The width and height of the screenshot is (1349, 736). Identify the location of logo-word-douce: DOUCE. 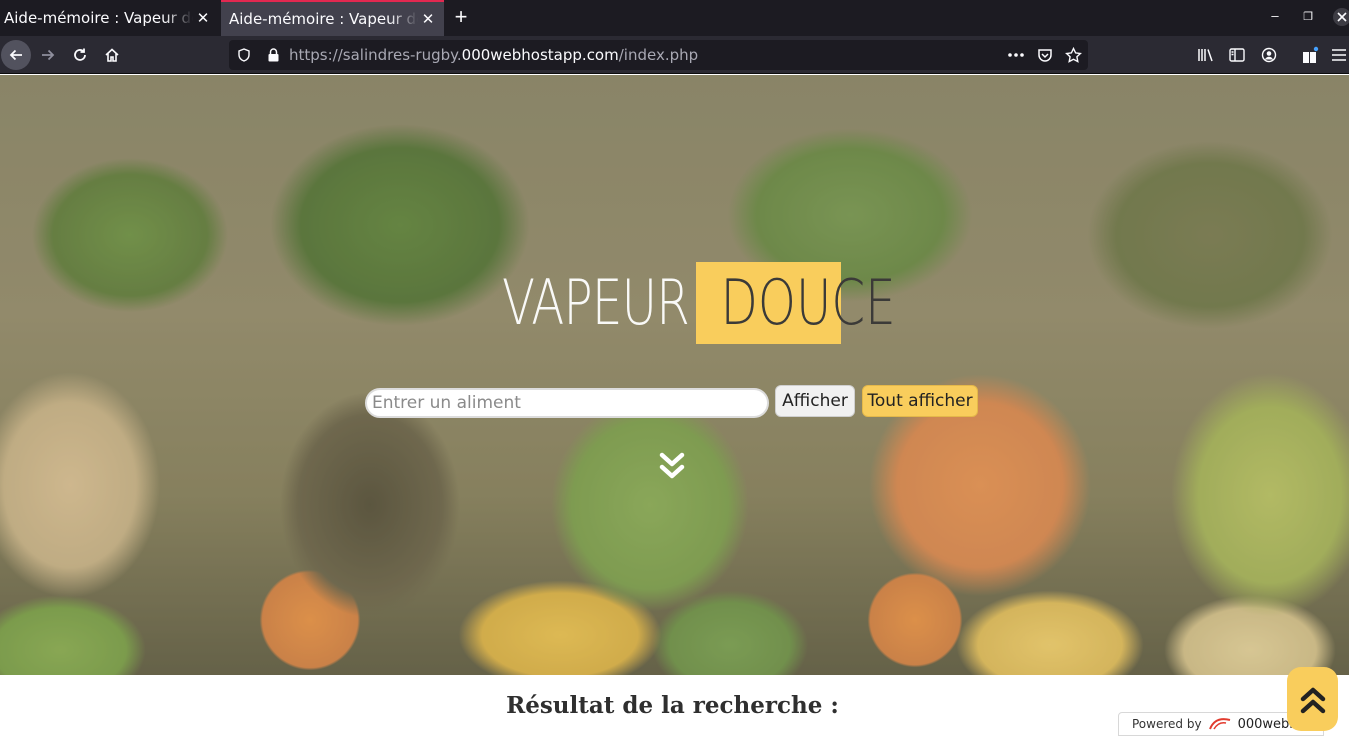
(808, 302).